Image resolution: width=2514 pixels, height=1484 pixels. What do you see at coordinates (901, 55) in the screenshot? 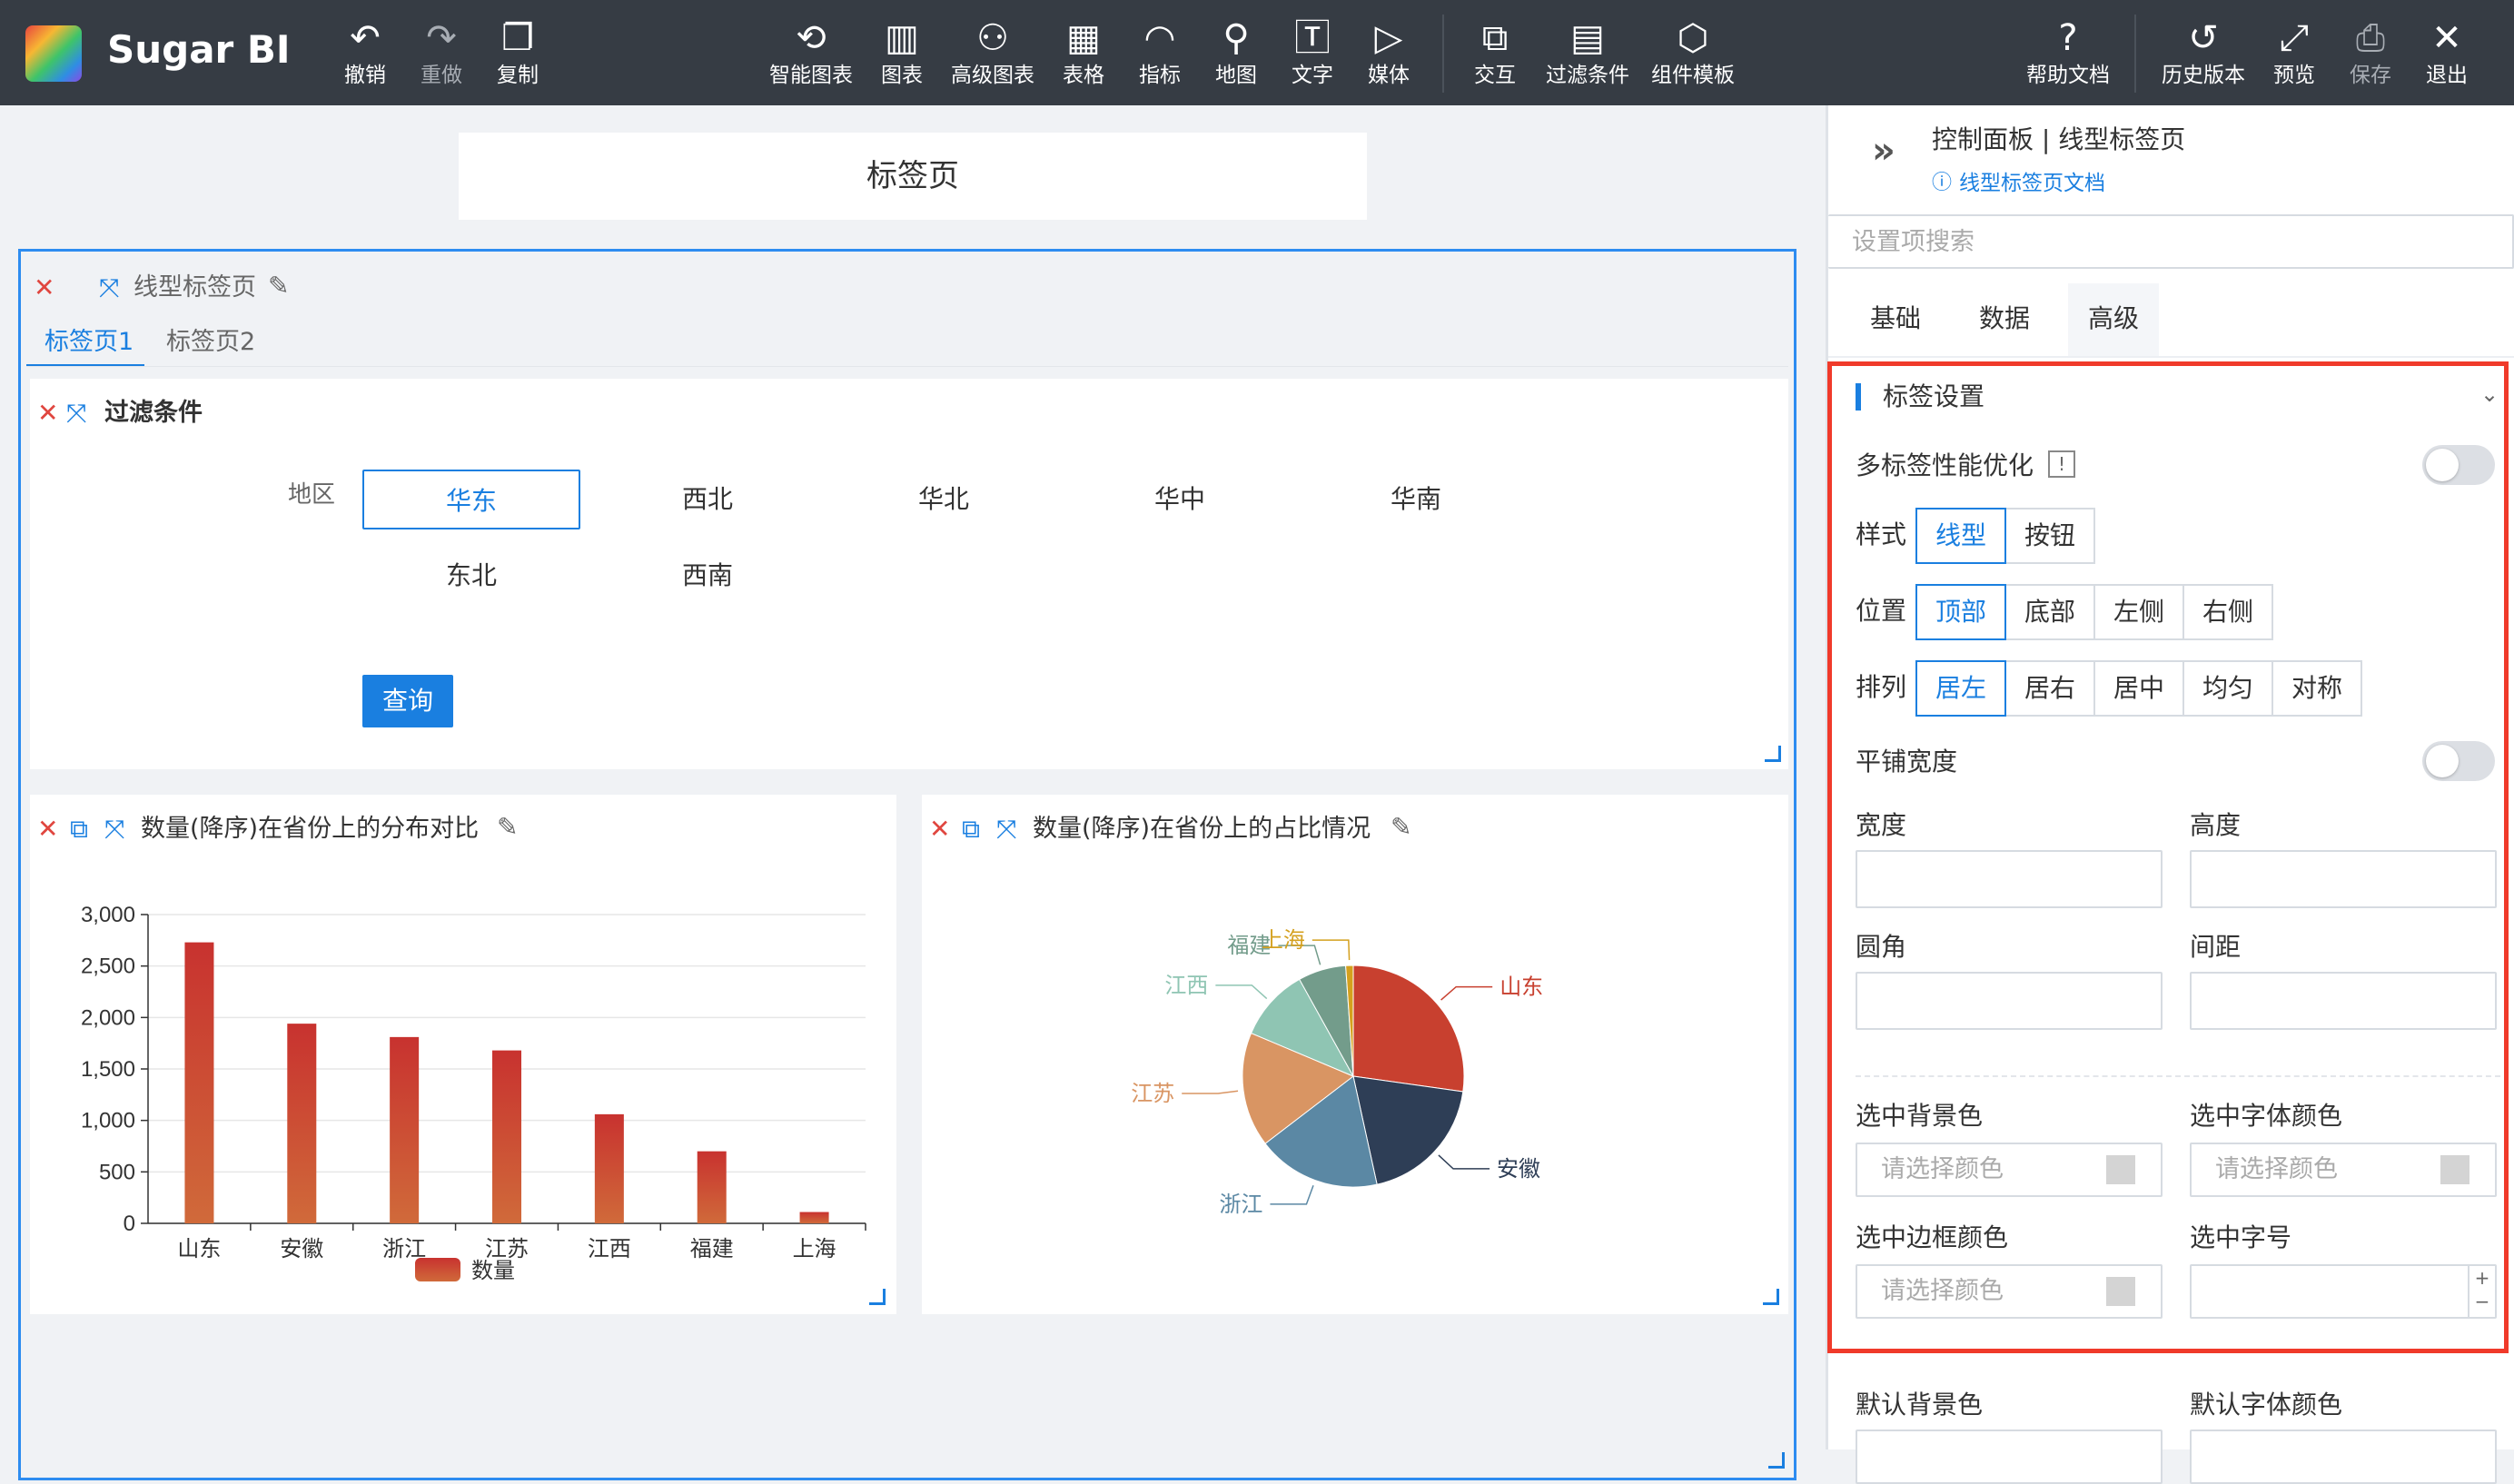
I see `chart-button: ▥ 图表` at bounding box center [901, 55].